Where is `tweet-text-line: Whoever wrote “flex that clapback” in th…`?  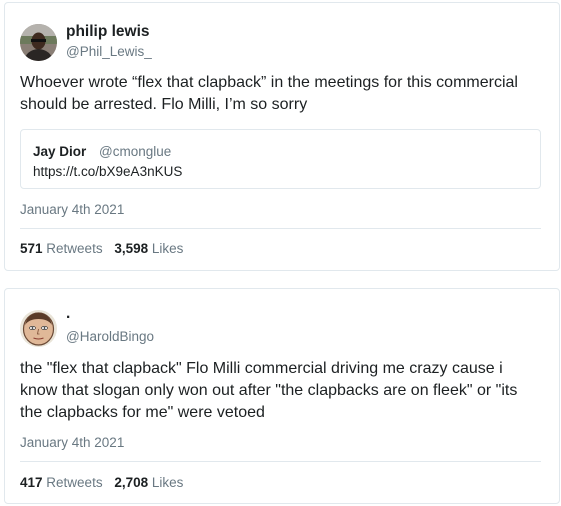 tweet-text-line: Whoever wrote “flex that clapback” in th… is located at coordinates (269, 82).